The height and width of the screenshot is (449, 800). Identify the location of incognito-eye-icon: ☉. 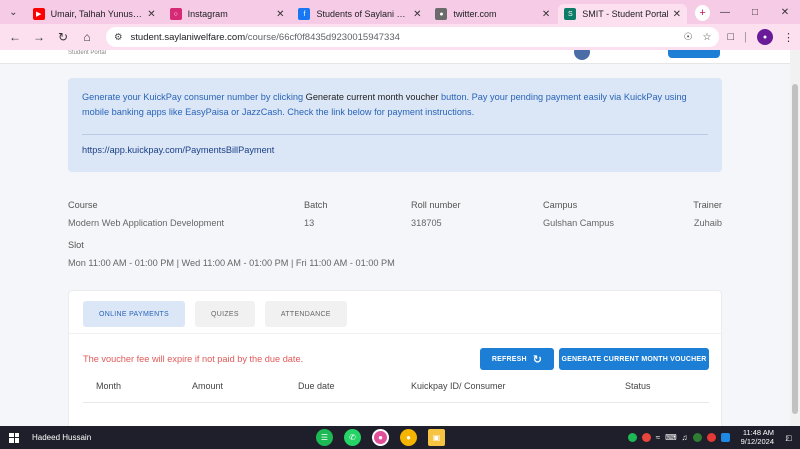
(688, 37).